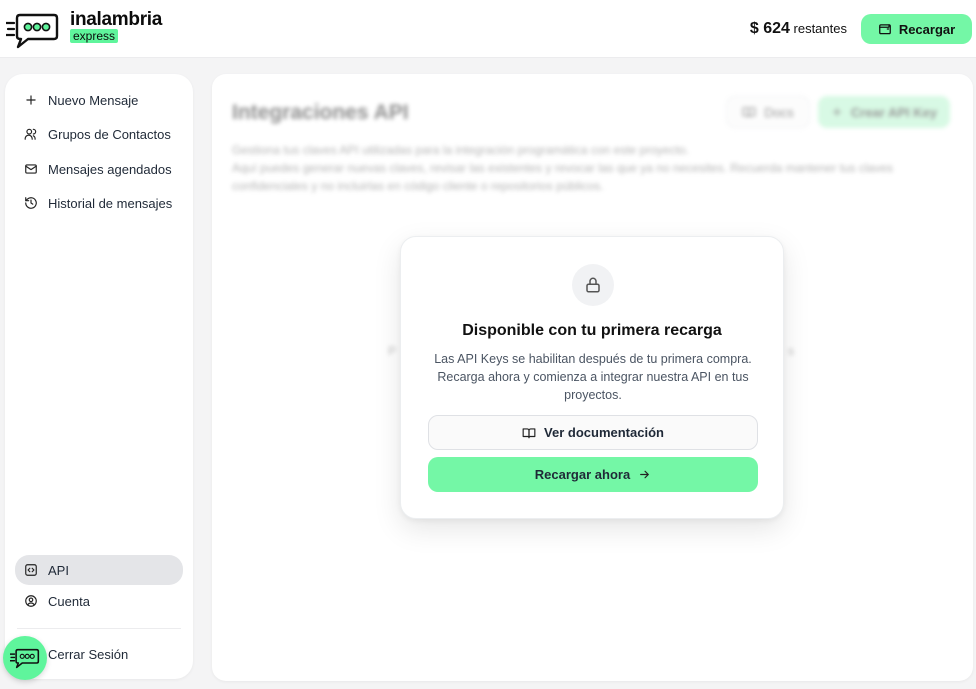 This screenshot has height=689, width=976. What do you see at coordinates (116, 19) in the screenshot?
I see `brand-name: inalambria` at bounding box center [116, 19].